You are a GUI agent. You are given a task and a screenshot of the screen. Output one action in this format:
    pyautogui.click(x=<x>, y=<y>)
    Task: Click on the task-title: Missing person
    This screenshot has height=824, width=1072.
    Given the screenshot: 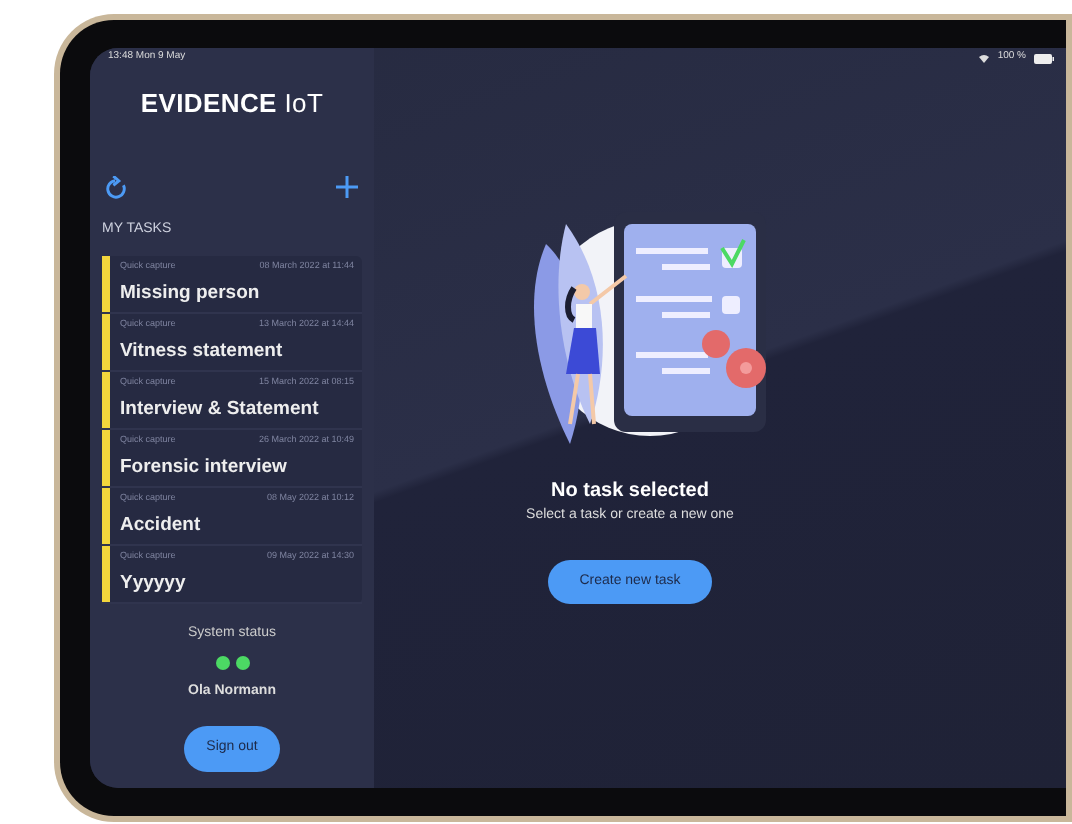 What is the action you would take?
    pyautogui.click(x=191, y=293)
    